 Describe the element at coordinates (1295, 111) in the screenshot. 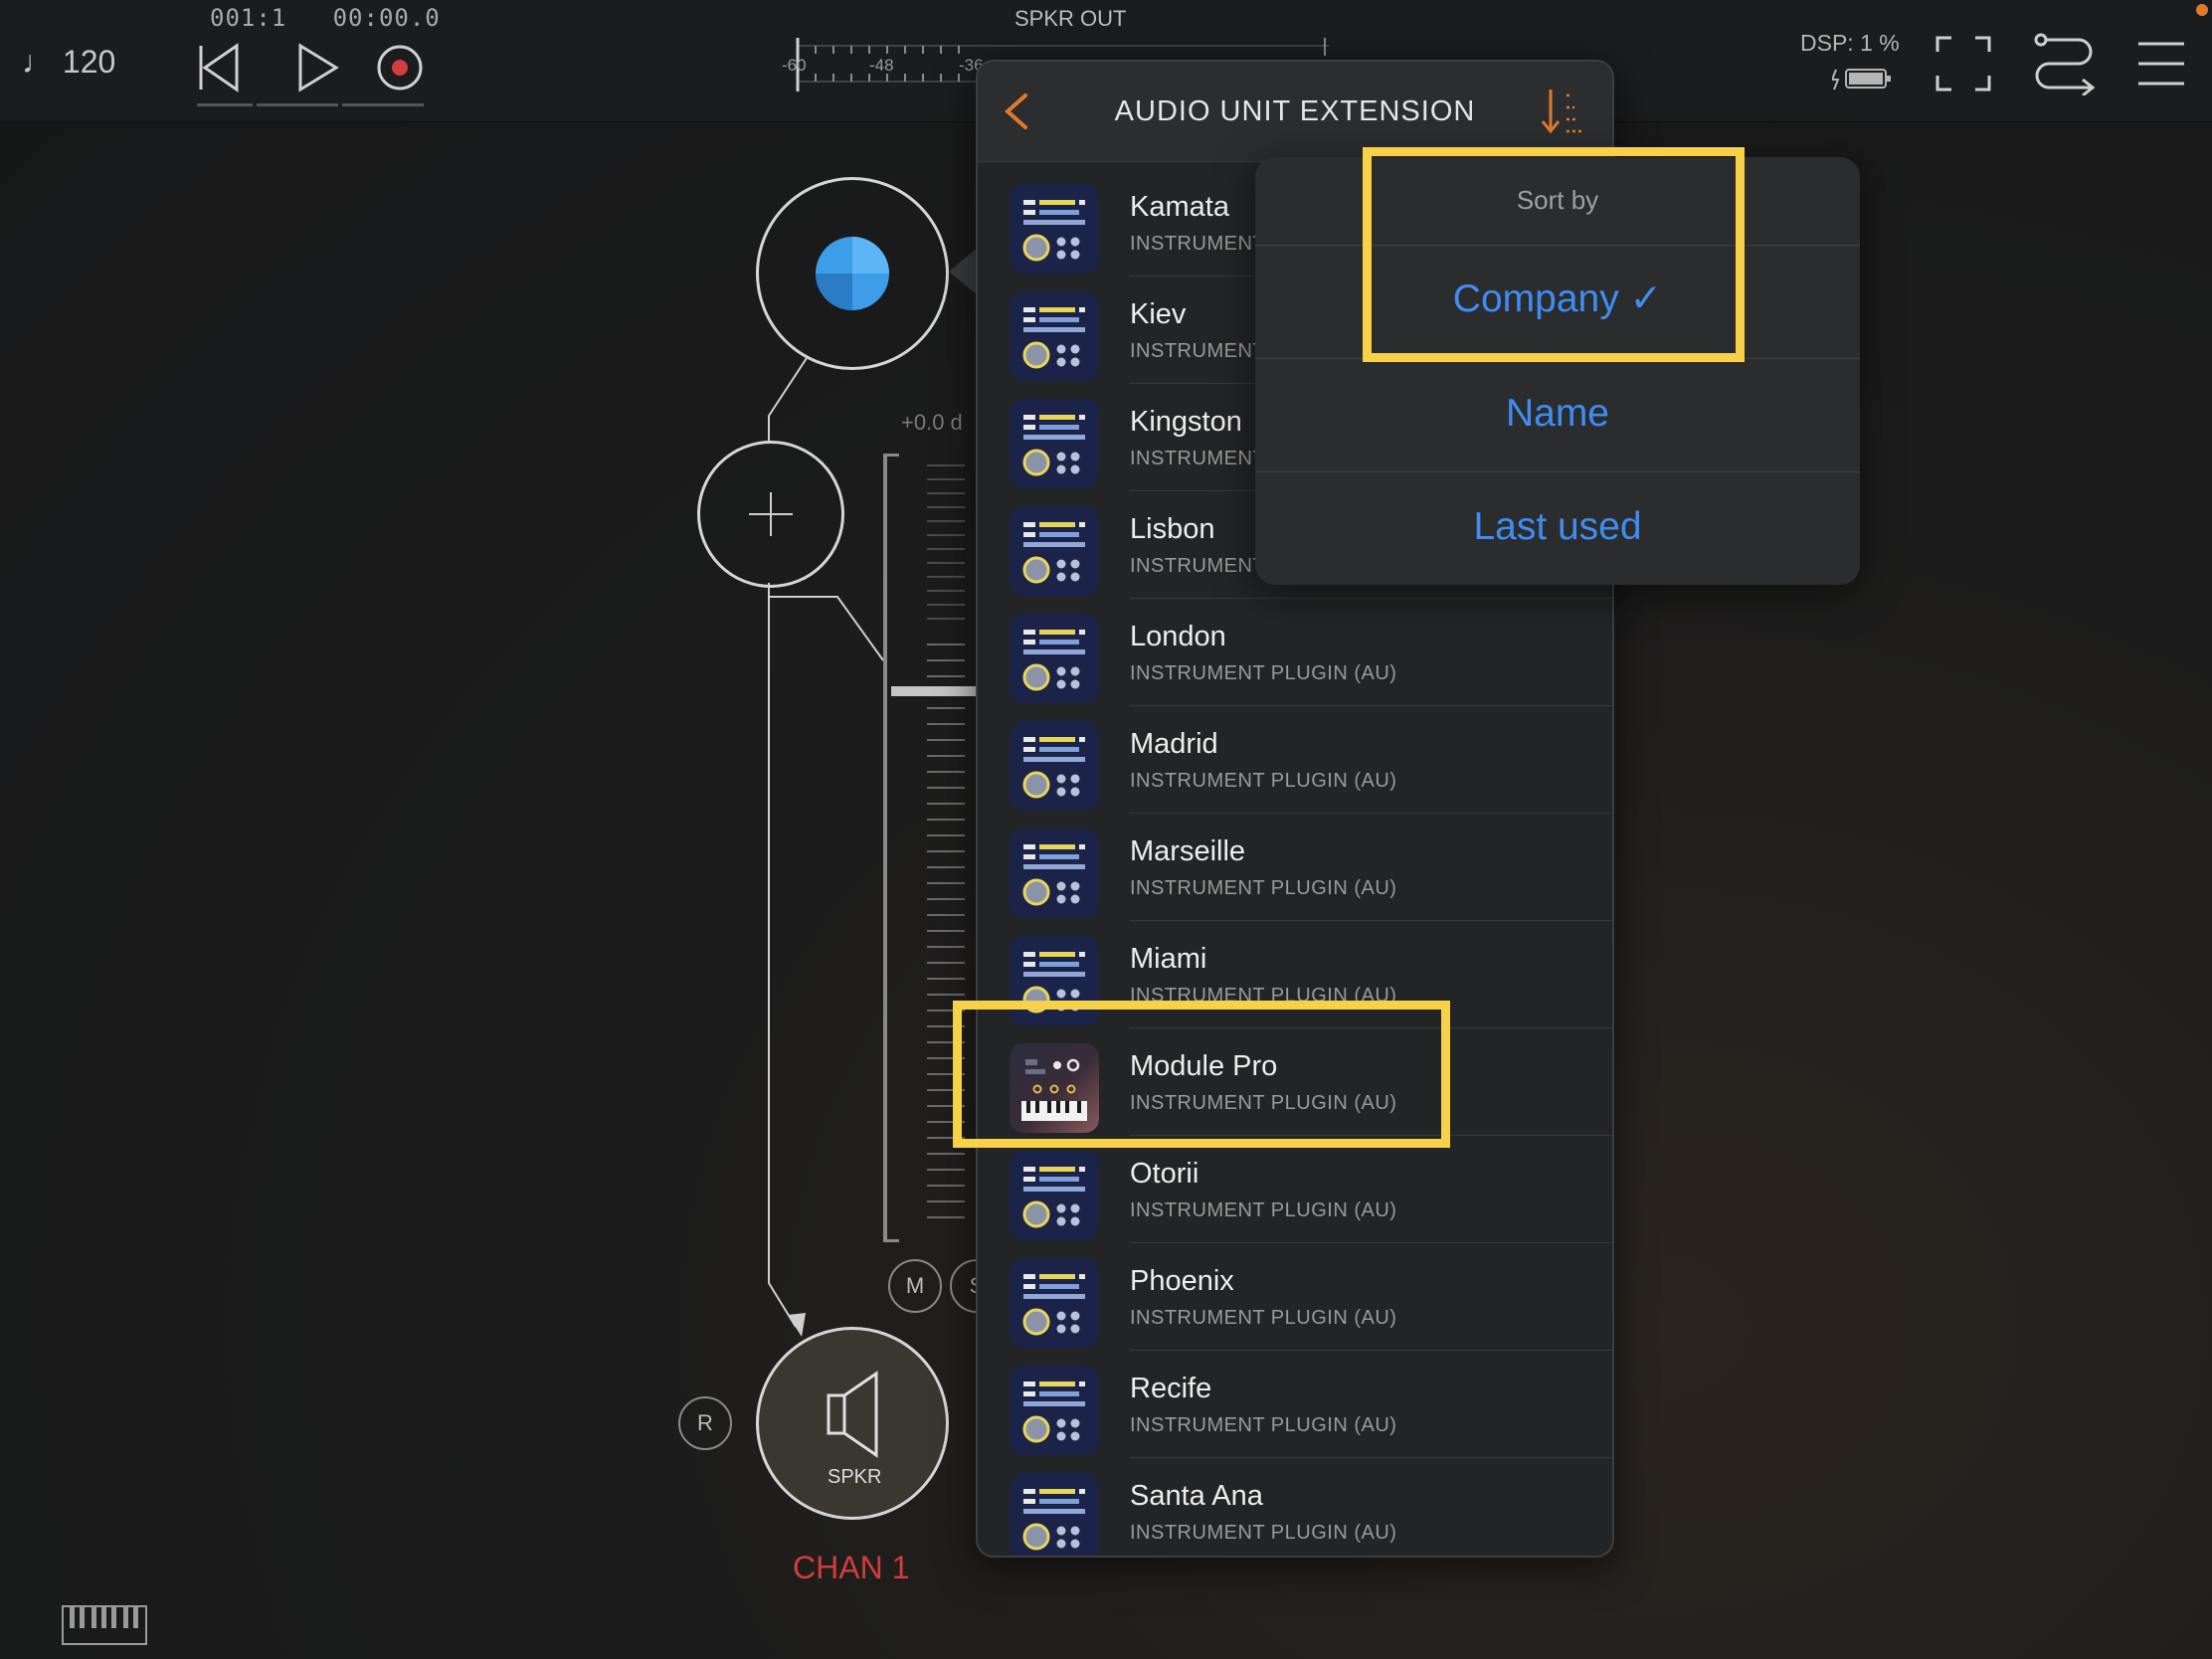

I see `panel-title: AUDIO UNIT EXTENSION` at that location.